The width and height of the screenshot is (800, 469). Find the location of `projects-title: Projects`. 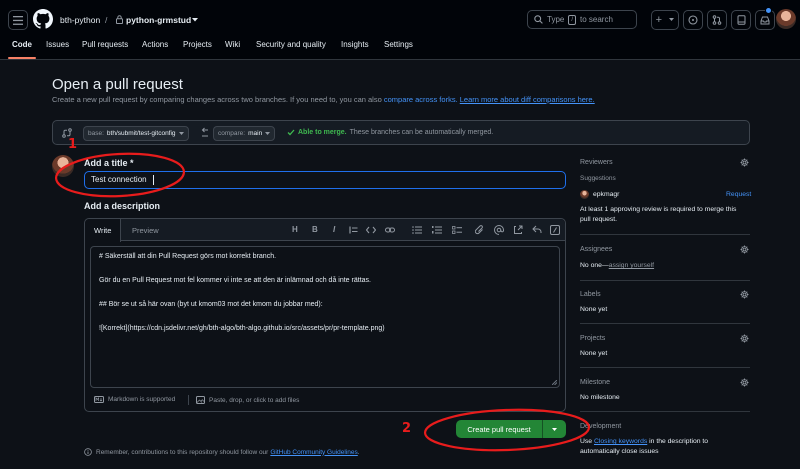

projects-title: Projects is located at coordinates (592, 338).